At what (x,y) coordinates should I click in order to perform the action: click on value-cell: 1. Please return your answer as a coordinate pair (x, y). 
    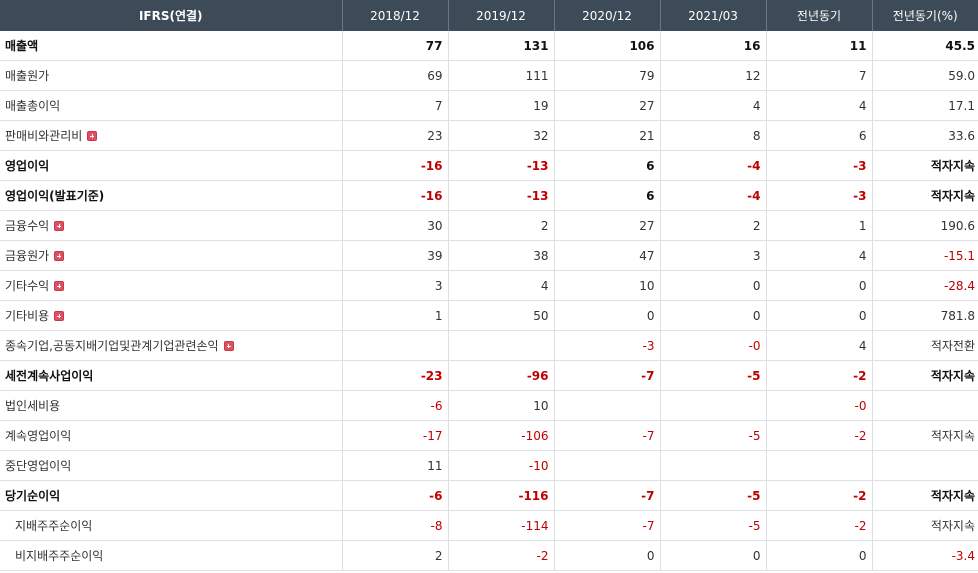
    Looking at the image, I should click on (395, 315).